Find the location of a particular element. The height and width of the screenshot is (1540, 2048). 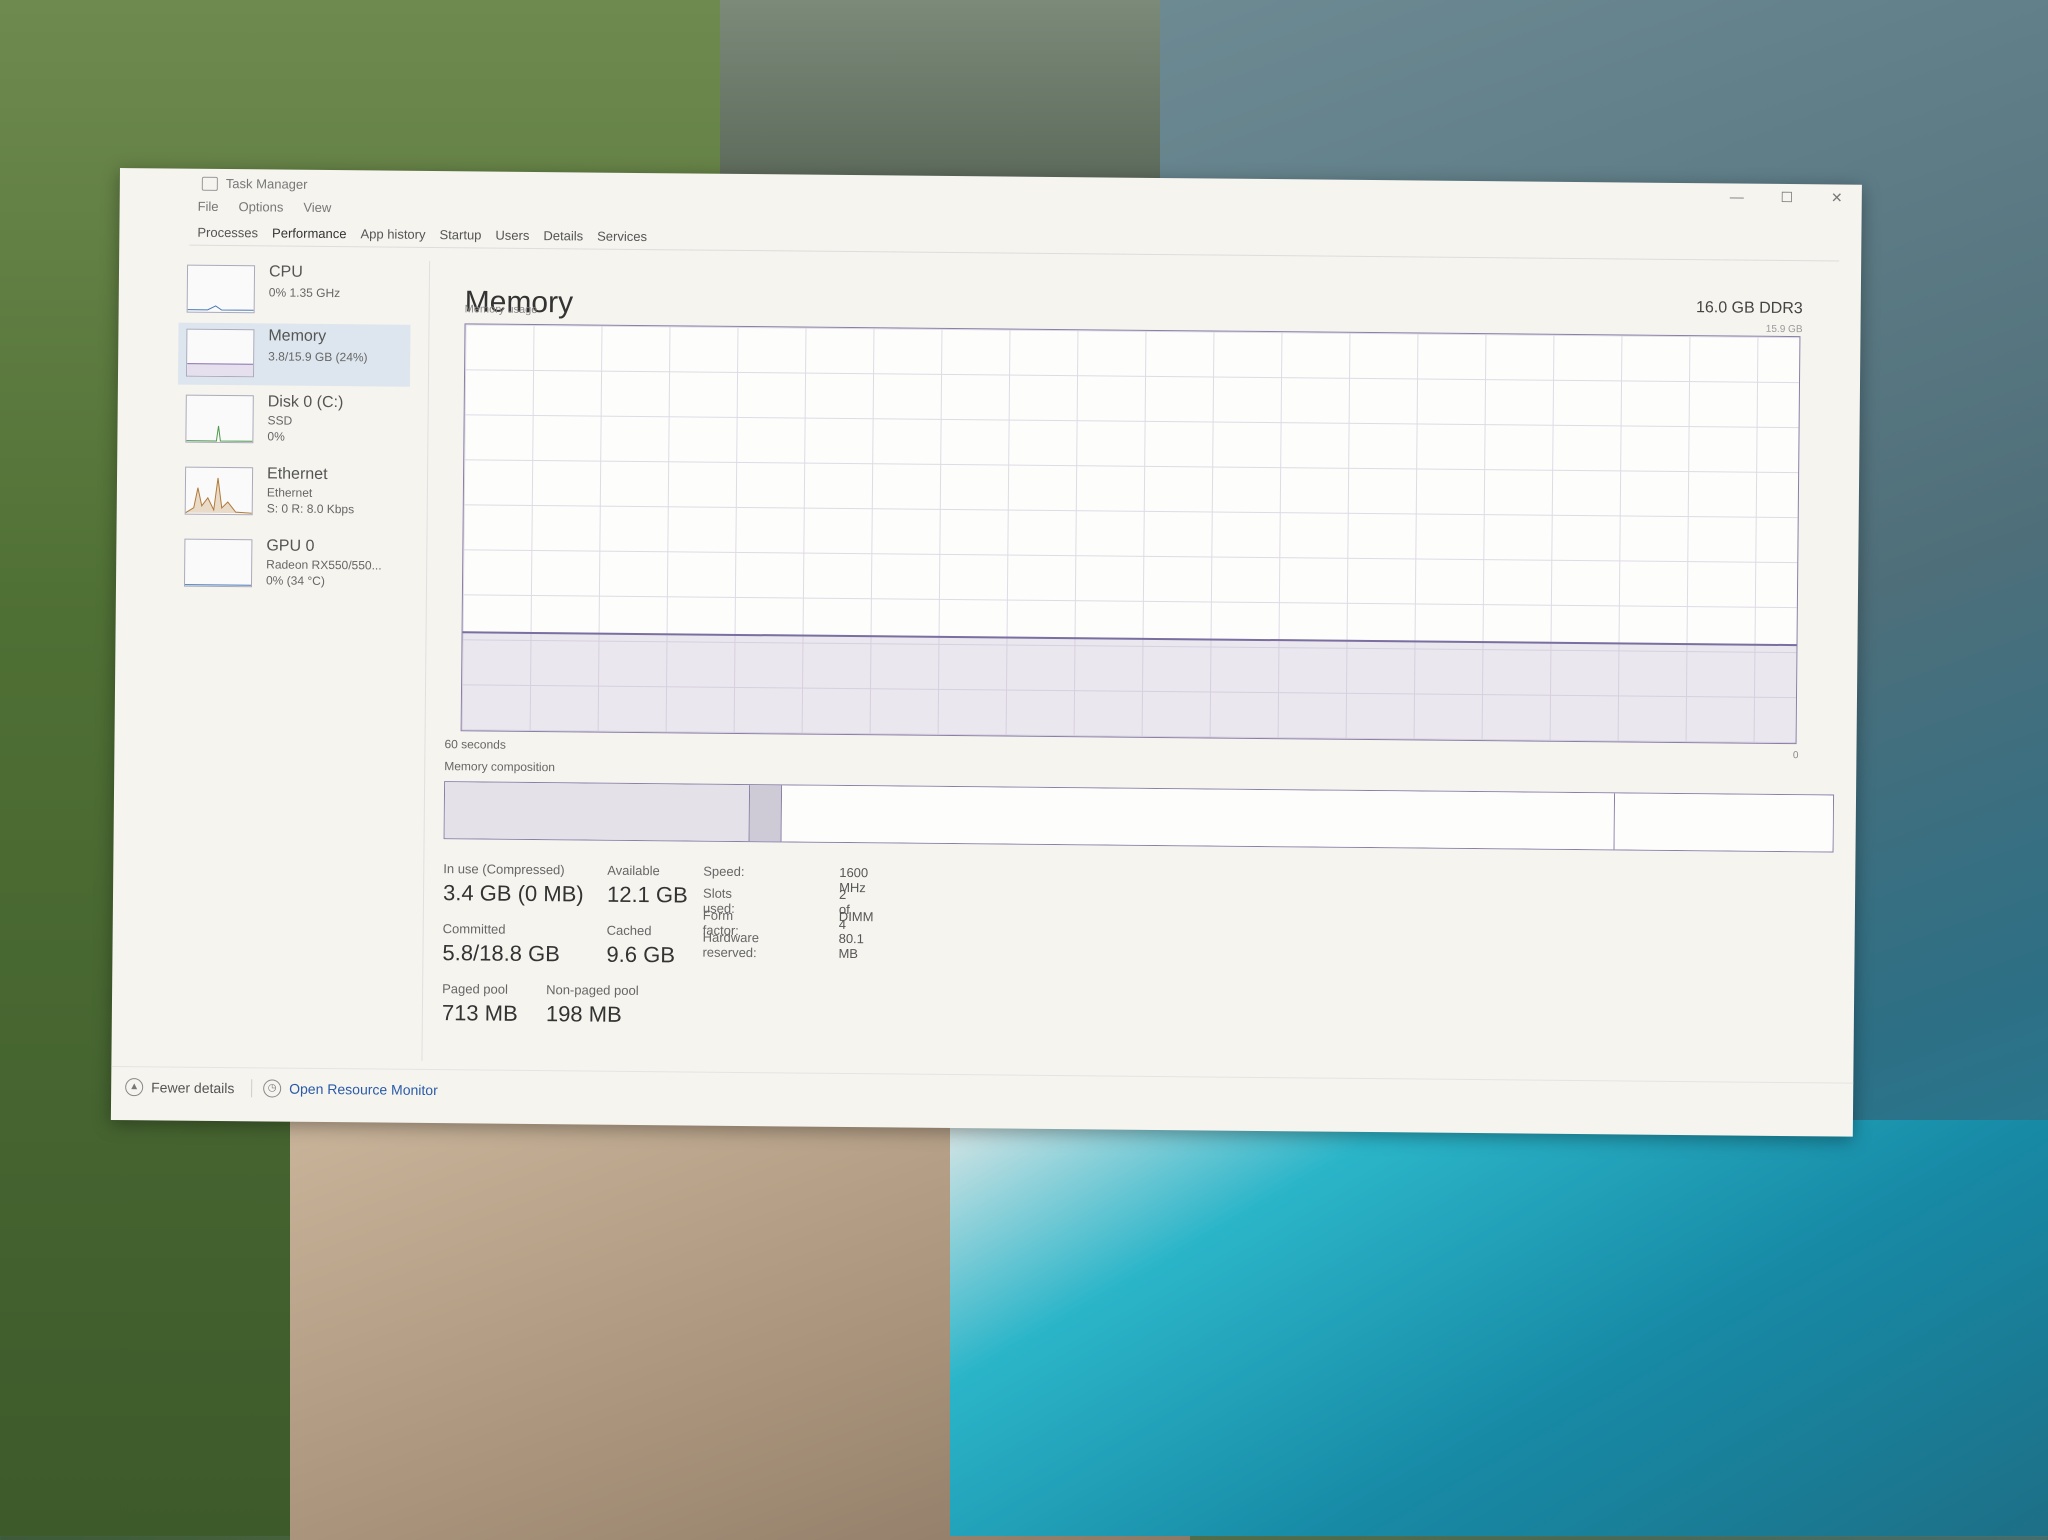

tab-startup: Startup is located at coordinates (460, 237).